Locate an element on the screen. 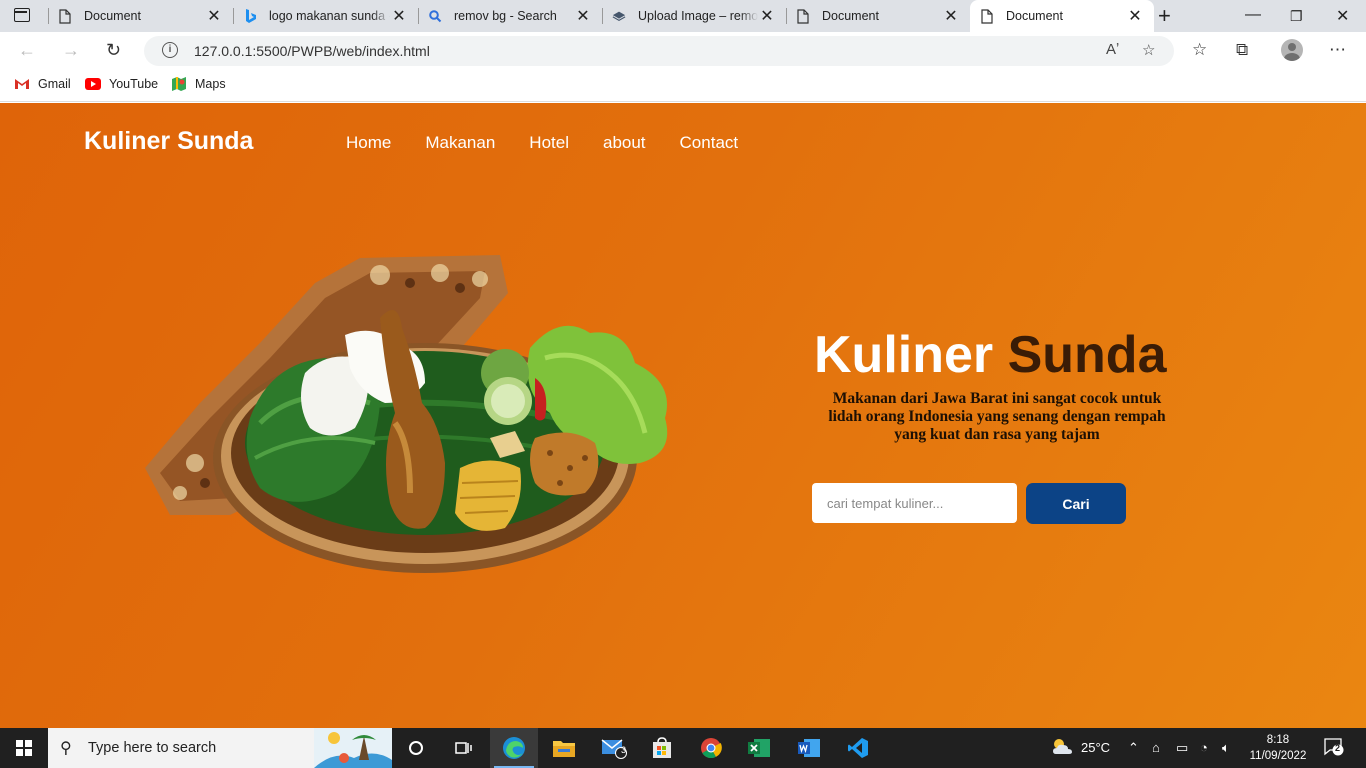 This screenshot has width=1366, height=768. bookmark-youtube: YouTube is located at coordinates (121, 84).